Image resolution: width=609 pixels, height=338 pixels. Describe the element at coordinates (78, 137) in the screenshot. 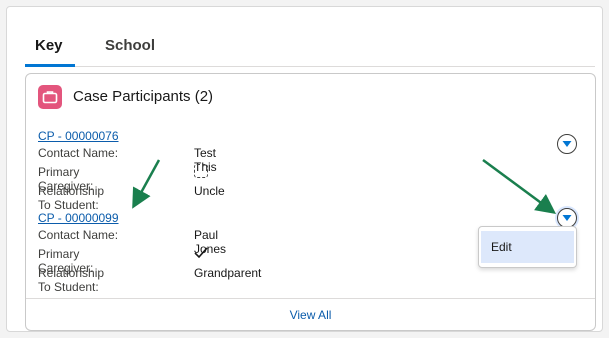

I see `record-link: CP - 00000076` at that location.